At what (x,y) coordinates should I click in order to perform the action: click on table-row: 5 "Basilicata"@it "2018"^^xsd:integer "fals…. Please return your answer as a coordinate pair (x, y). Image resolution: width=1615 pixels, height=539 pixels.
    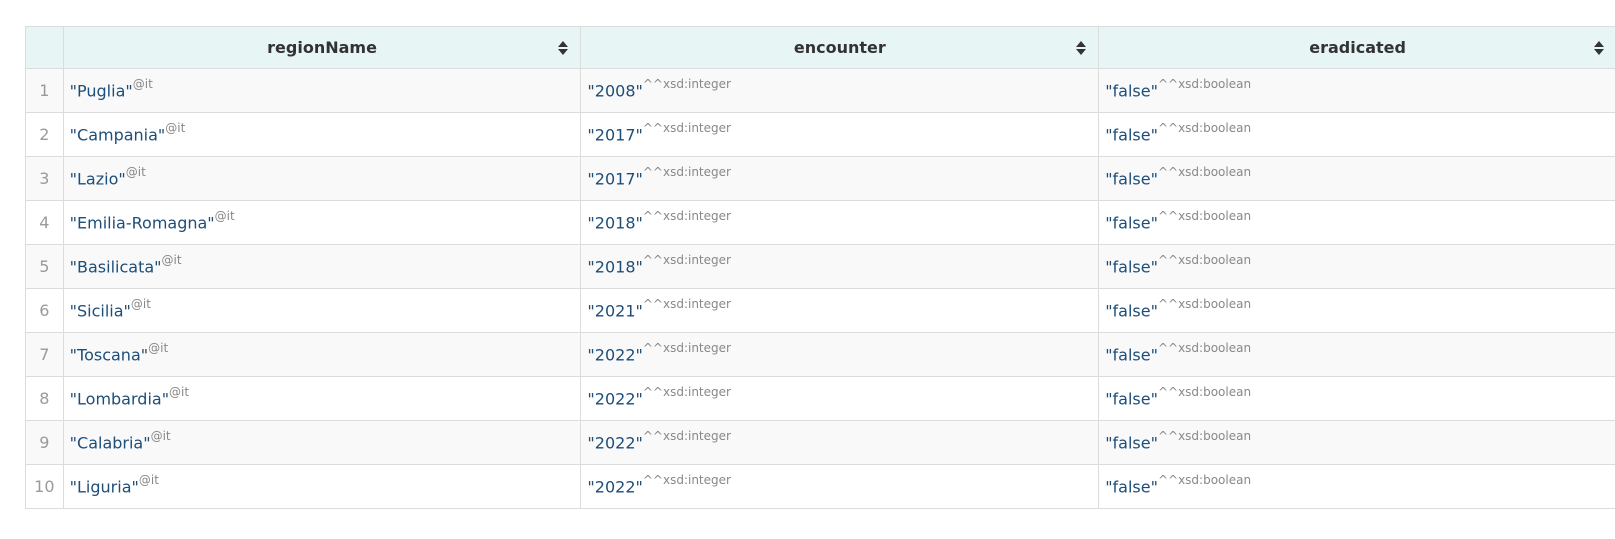
    Looking at the image, I should click on (820, 266).